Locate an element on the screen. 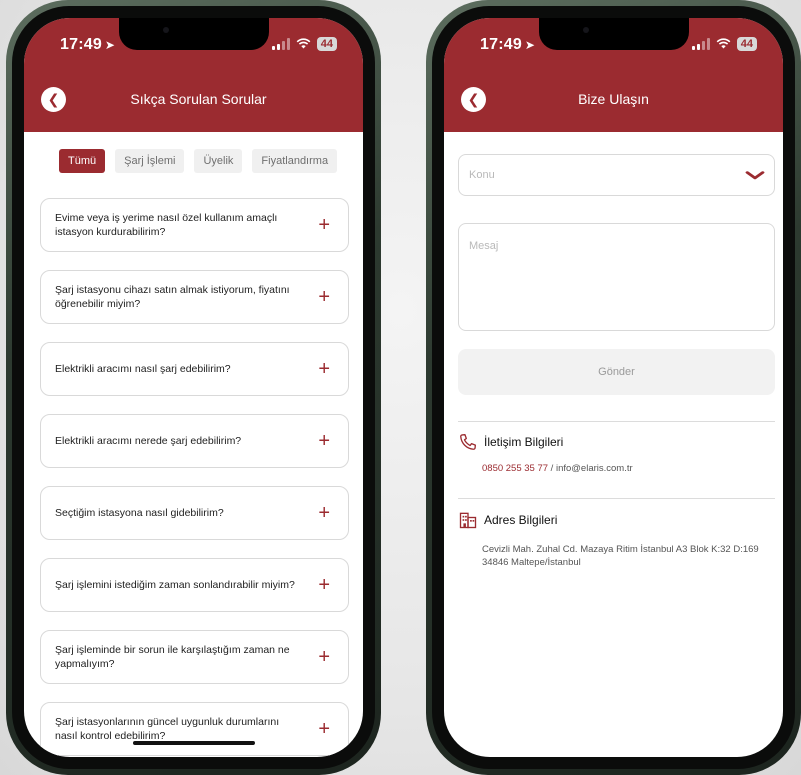 The width and height of the screenshot is (801, 775). category-tabs: Tümü Şarj İşlemi Üyelik Fiyatlandırma is located at coordinates (198, 161).